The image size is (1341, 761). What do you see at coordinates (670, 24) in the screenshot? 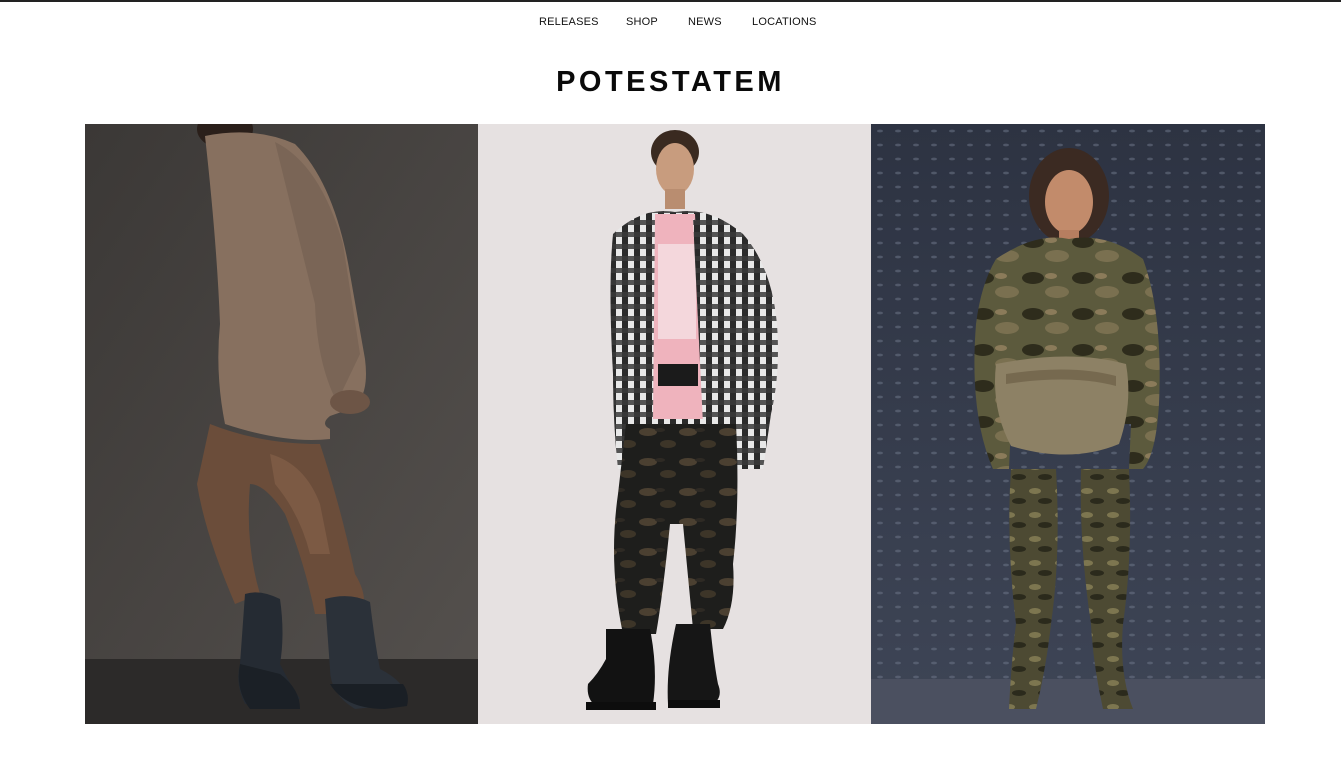
I see `main-nav: RELEASES SHOP NEWS LOCATIONS` at bounding box center [670, 24].